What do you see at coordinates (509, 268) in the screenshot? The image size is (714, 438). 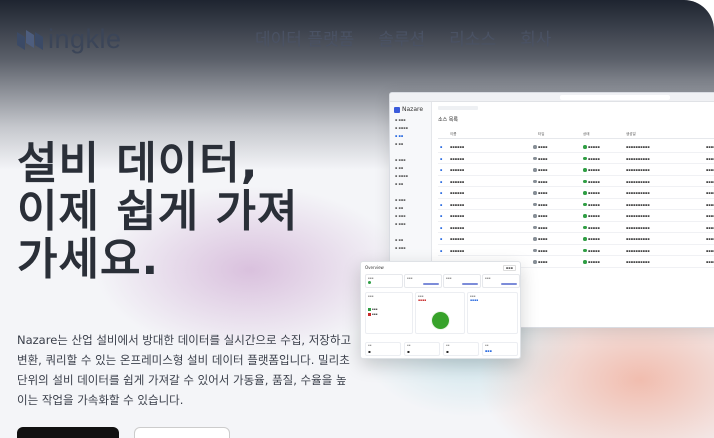 I see `dashboard-menu-button: ▪▪▪` at bounding box center [509, 268].